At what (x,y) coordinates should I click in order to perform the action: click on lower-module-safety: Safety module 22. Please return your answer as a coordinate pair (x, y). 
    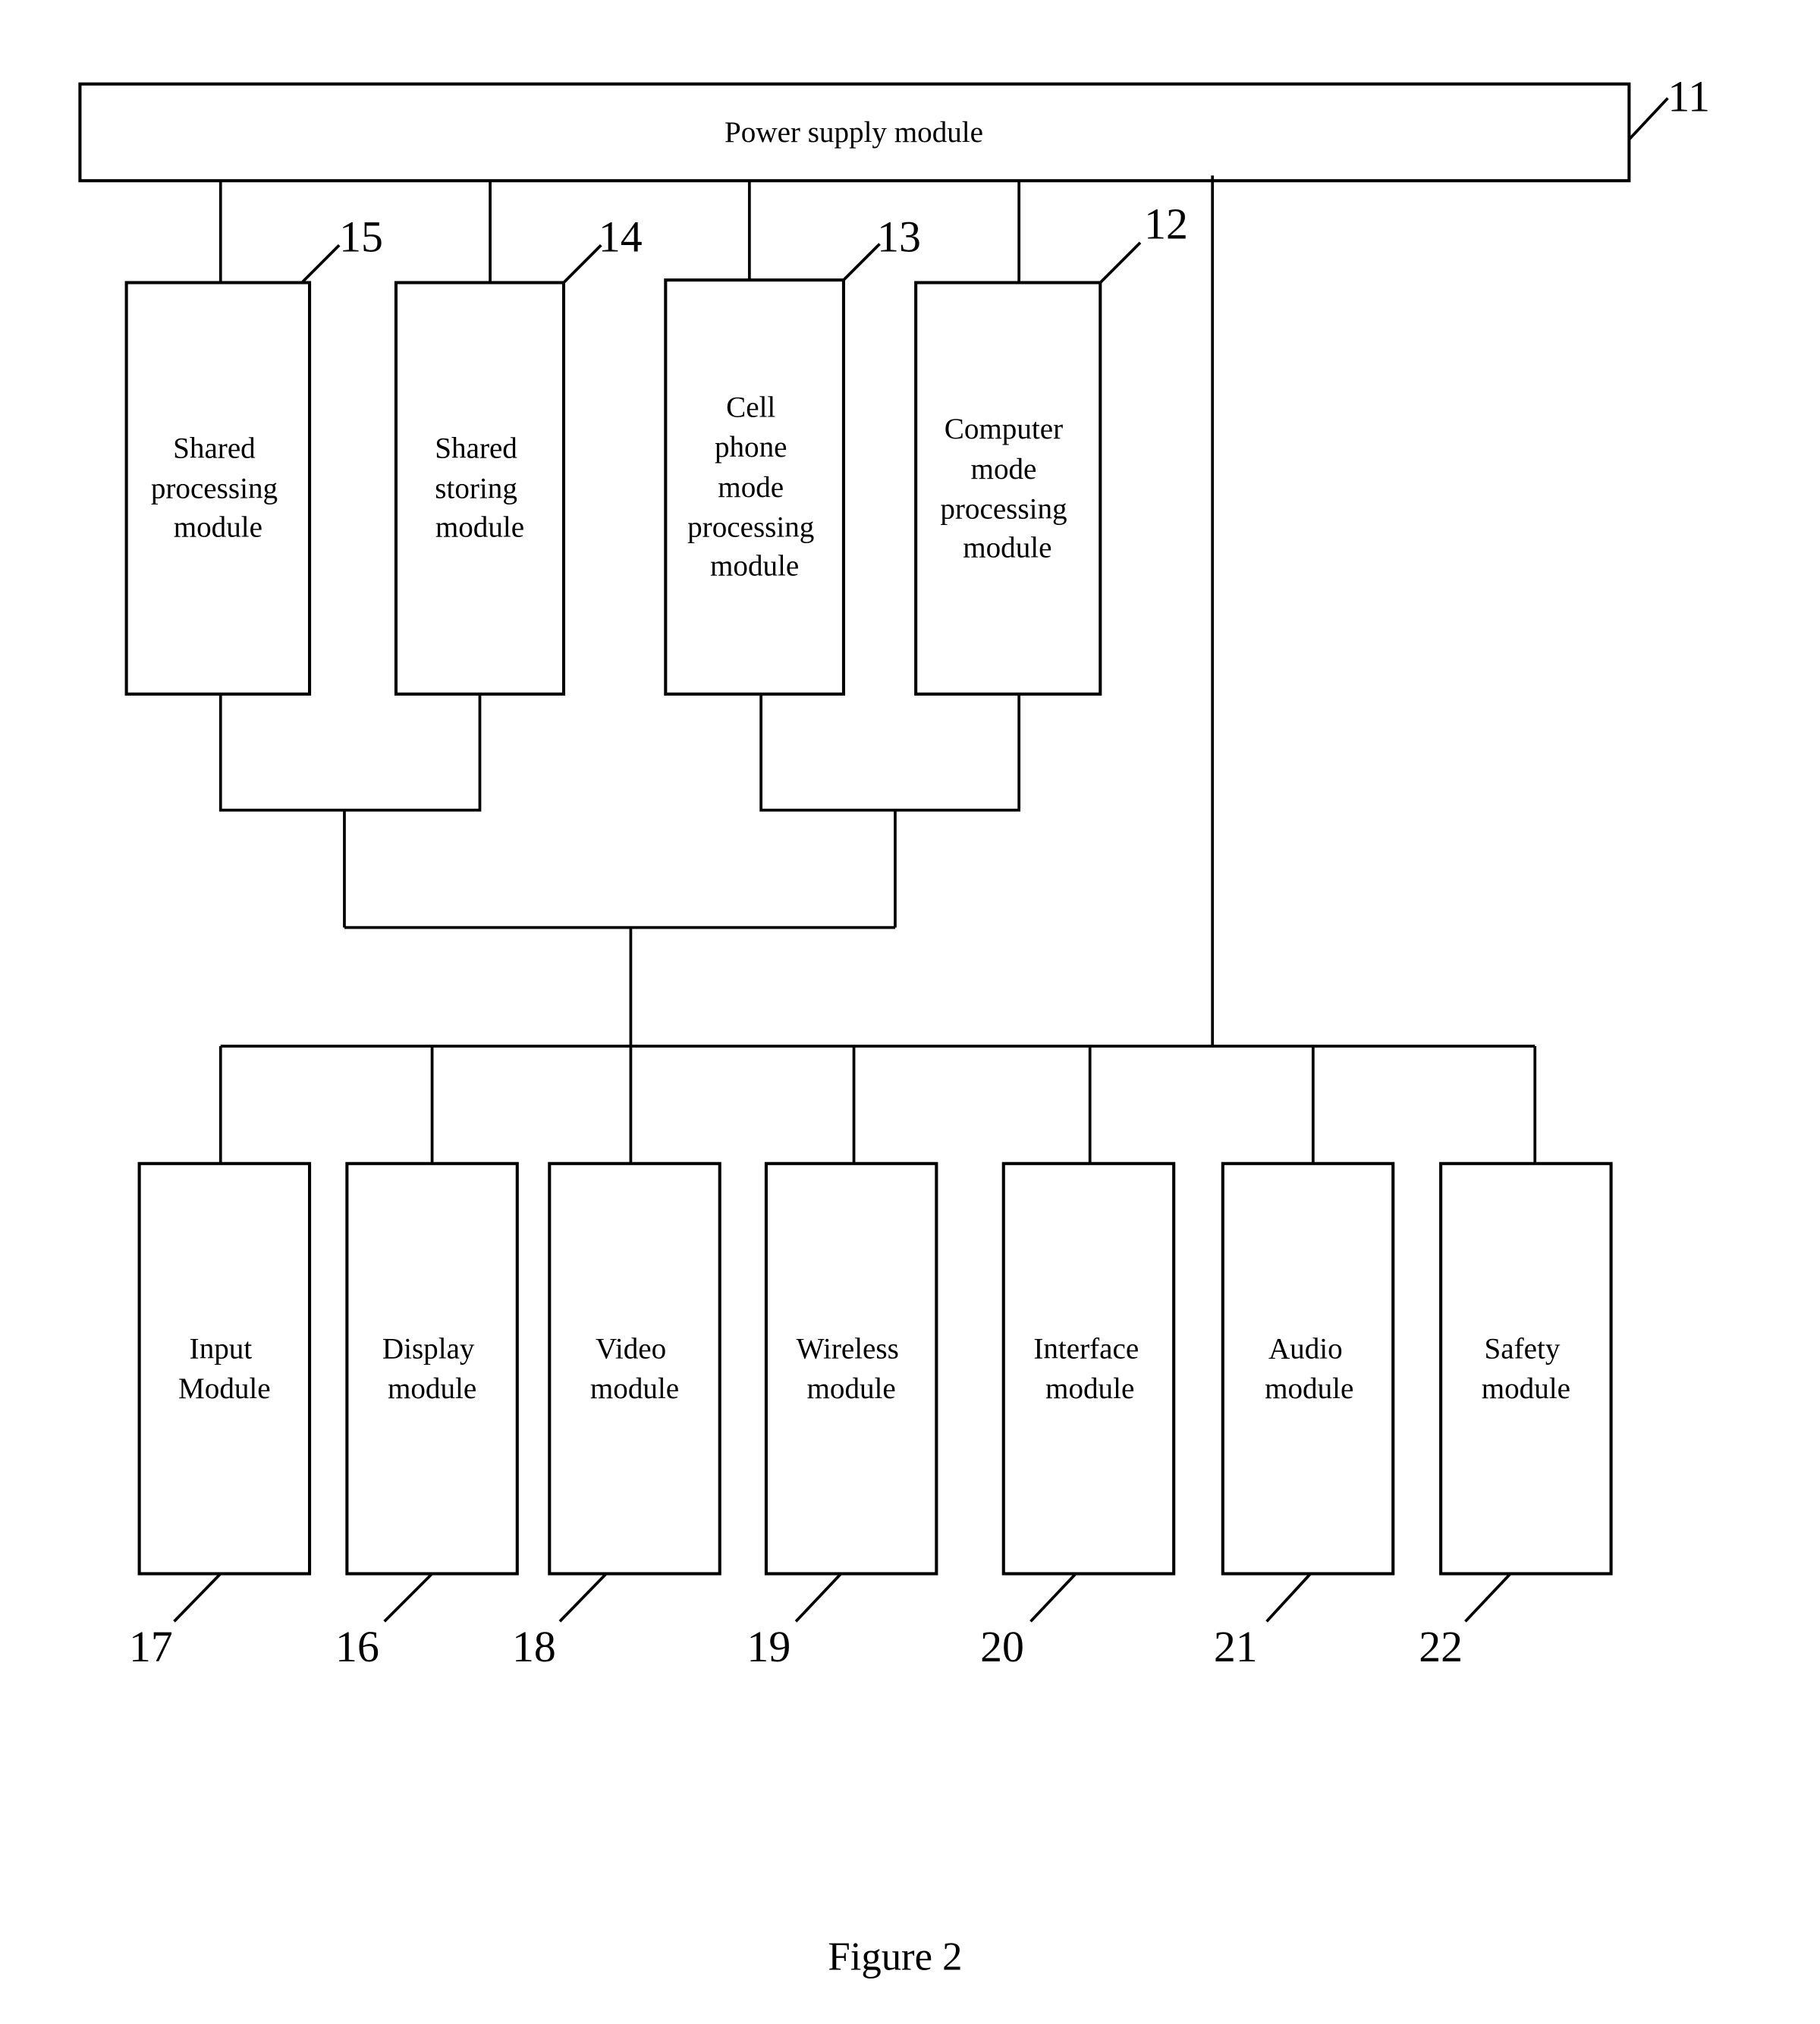
    Looking at the image, I should click on (1516, 1416).